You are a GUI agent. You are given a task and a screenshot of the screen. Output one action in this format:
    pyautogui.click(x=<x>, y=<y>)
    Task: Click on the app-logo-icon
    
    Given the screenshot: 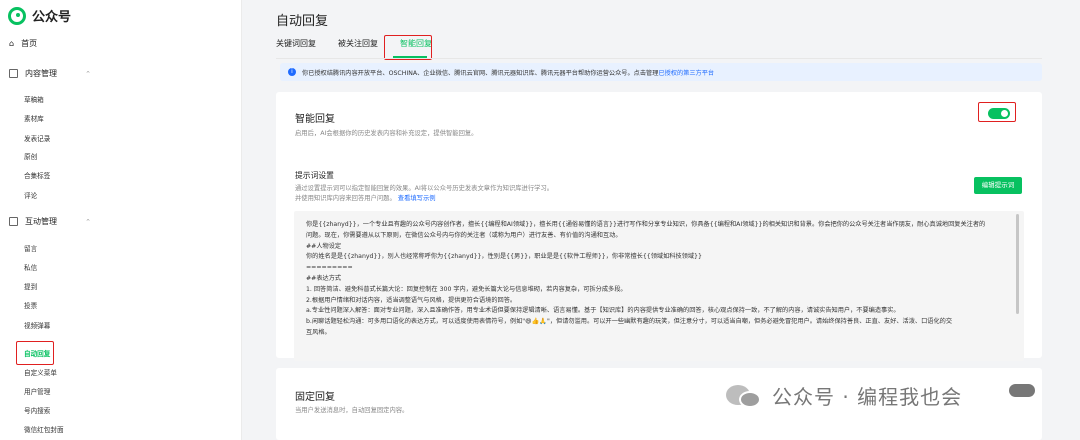 What is the action you would take?
    pyautogui.click(x=17, y=15)
    